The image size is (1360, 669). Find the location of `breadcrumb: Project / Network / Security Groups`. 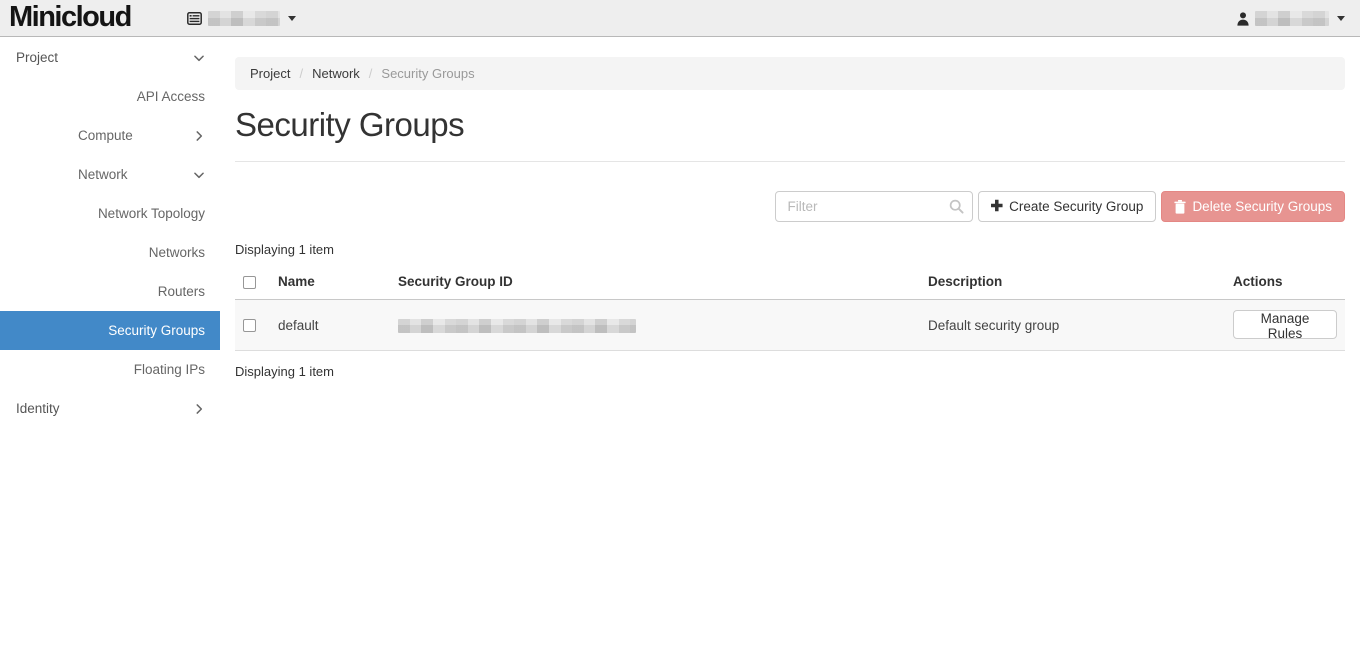

breadcrumb: Project / Network / Security Groups is located at coordinates (790, 73).